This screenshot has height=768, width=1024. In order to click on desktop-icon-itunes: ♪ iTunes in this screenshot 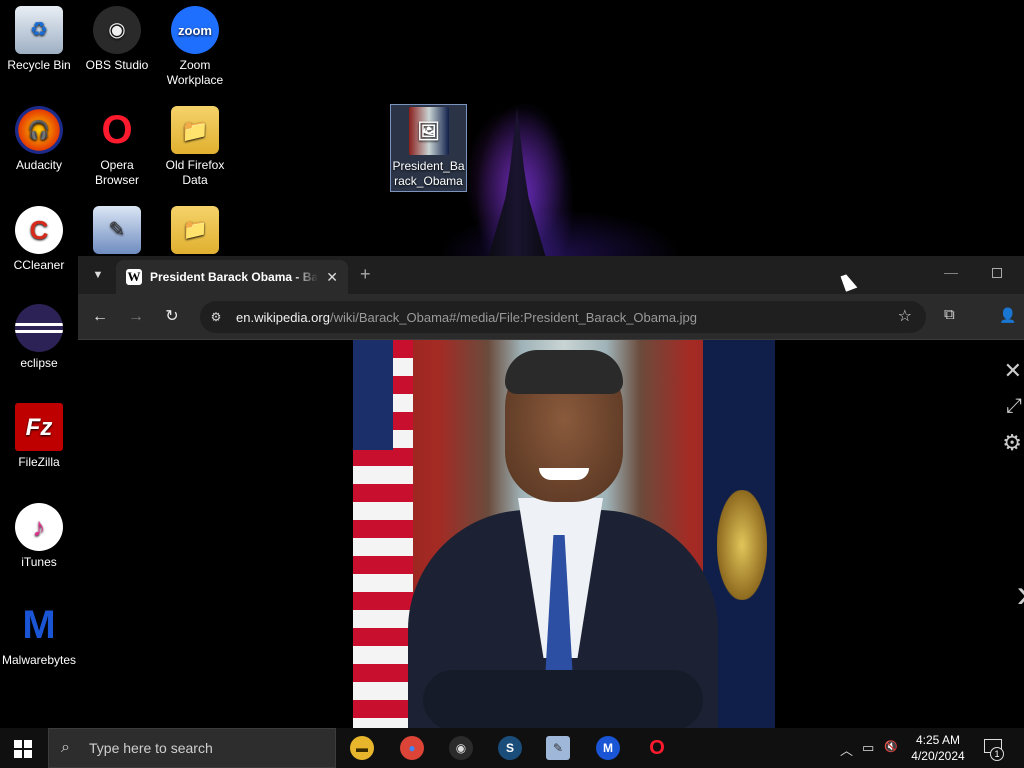, I will do `click(39, 536)`.